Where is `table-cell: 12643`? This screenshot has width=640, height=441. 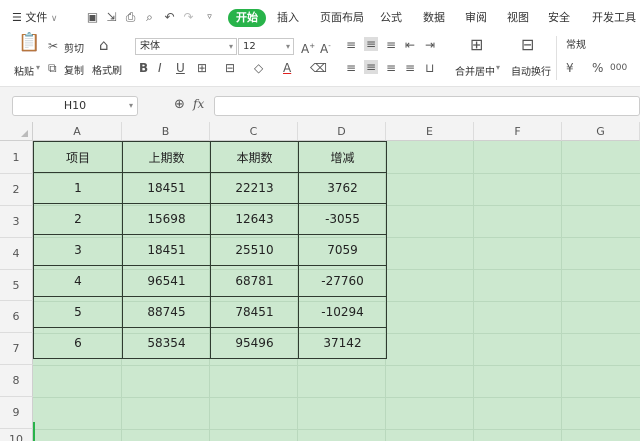
table-cell: 12643 is located at coordinates (254, 219).